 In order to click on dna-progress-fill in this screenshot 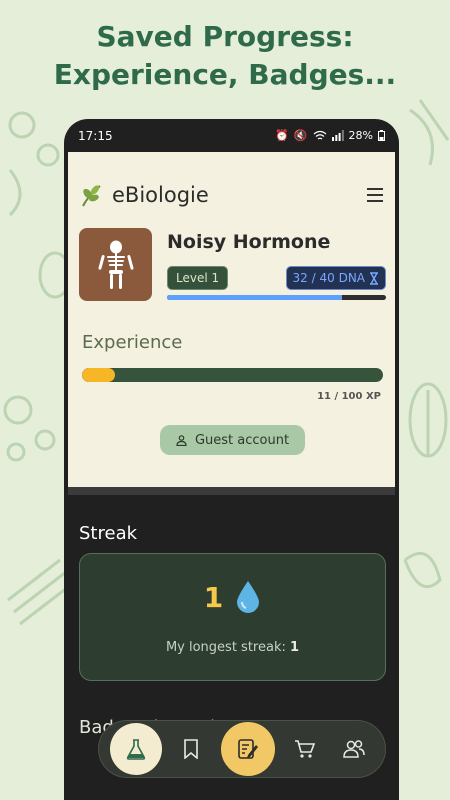, I will do `click(255, 297)`.